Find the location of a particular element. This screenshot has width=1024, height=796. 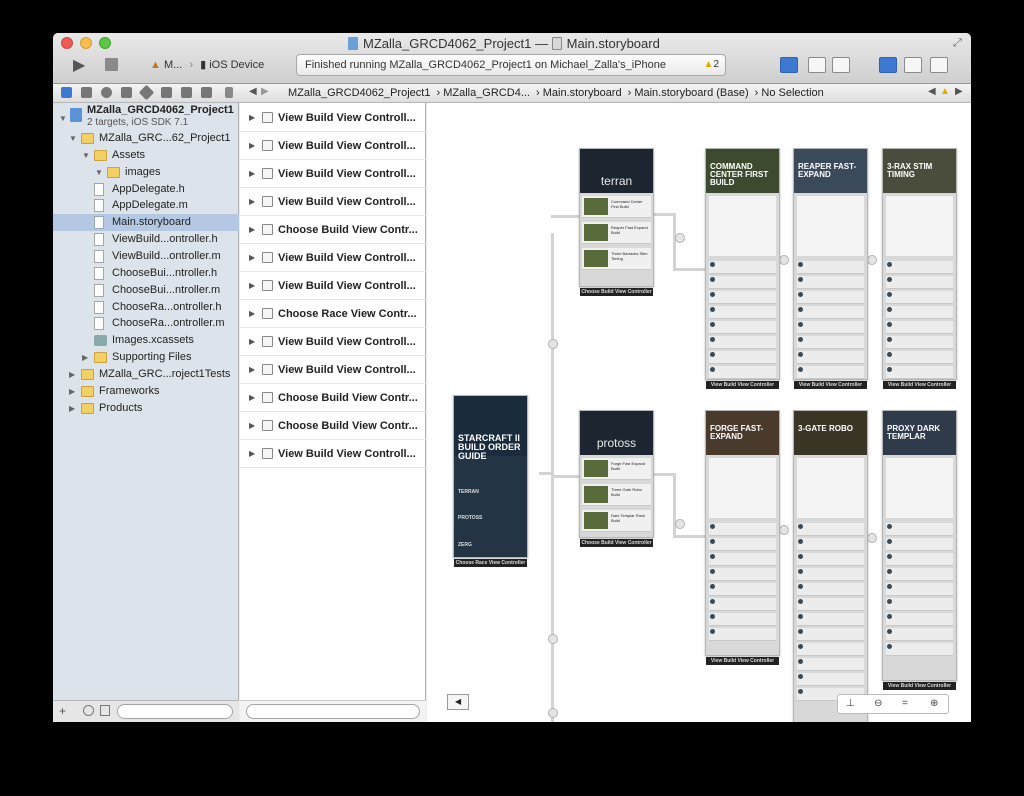

file-tree-item: ViewBuild...ontroller.m is located at coordinates (146, 256).